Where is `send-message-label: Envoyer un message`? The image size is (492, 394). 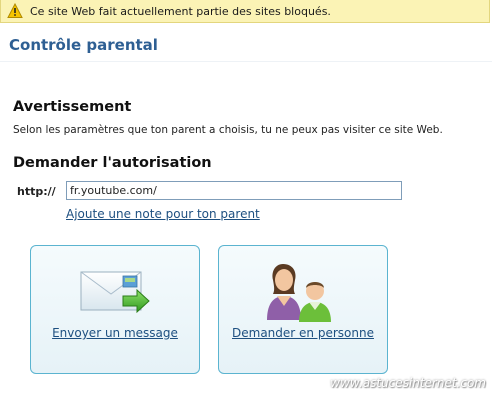 send-message-label: Envoyer un message is located at coordinates (115, 333).